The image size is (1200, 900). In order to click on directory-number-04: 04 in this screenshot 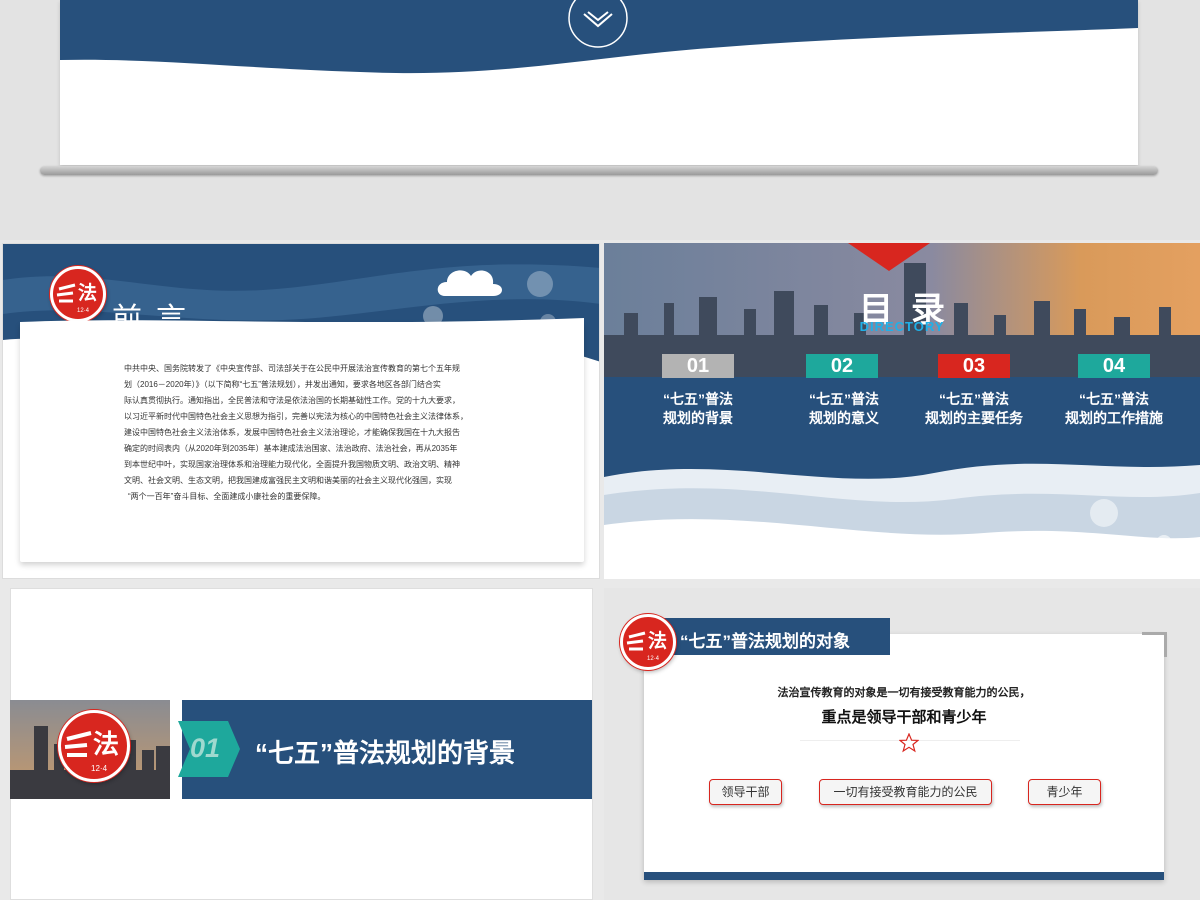, I will do `click(1114, 366)`.